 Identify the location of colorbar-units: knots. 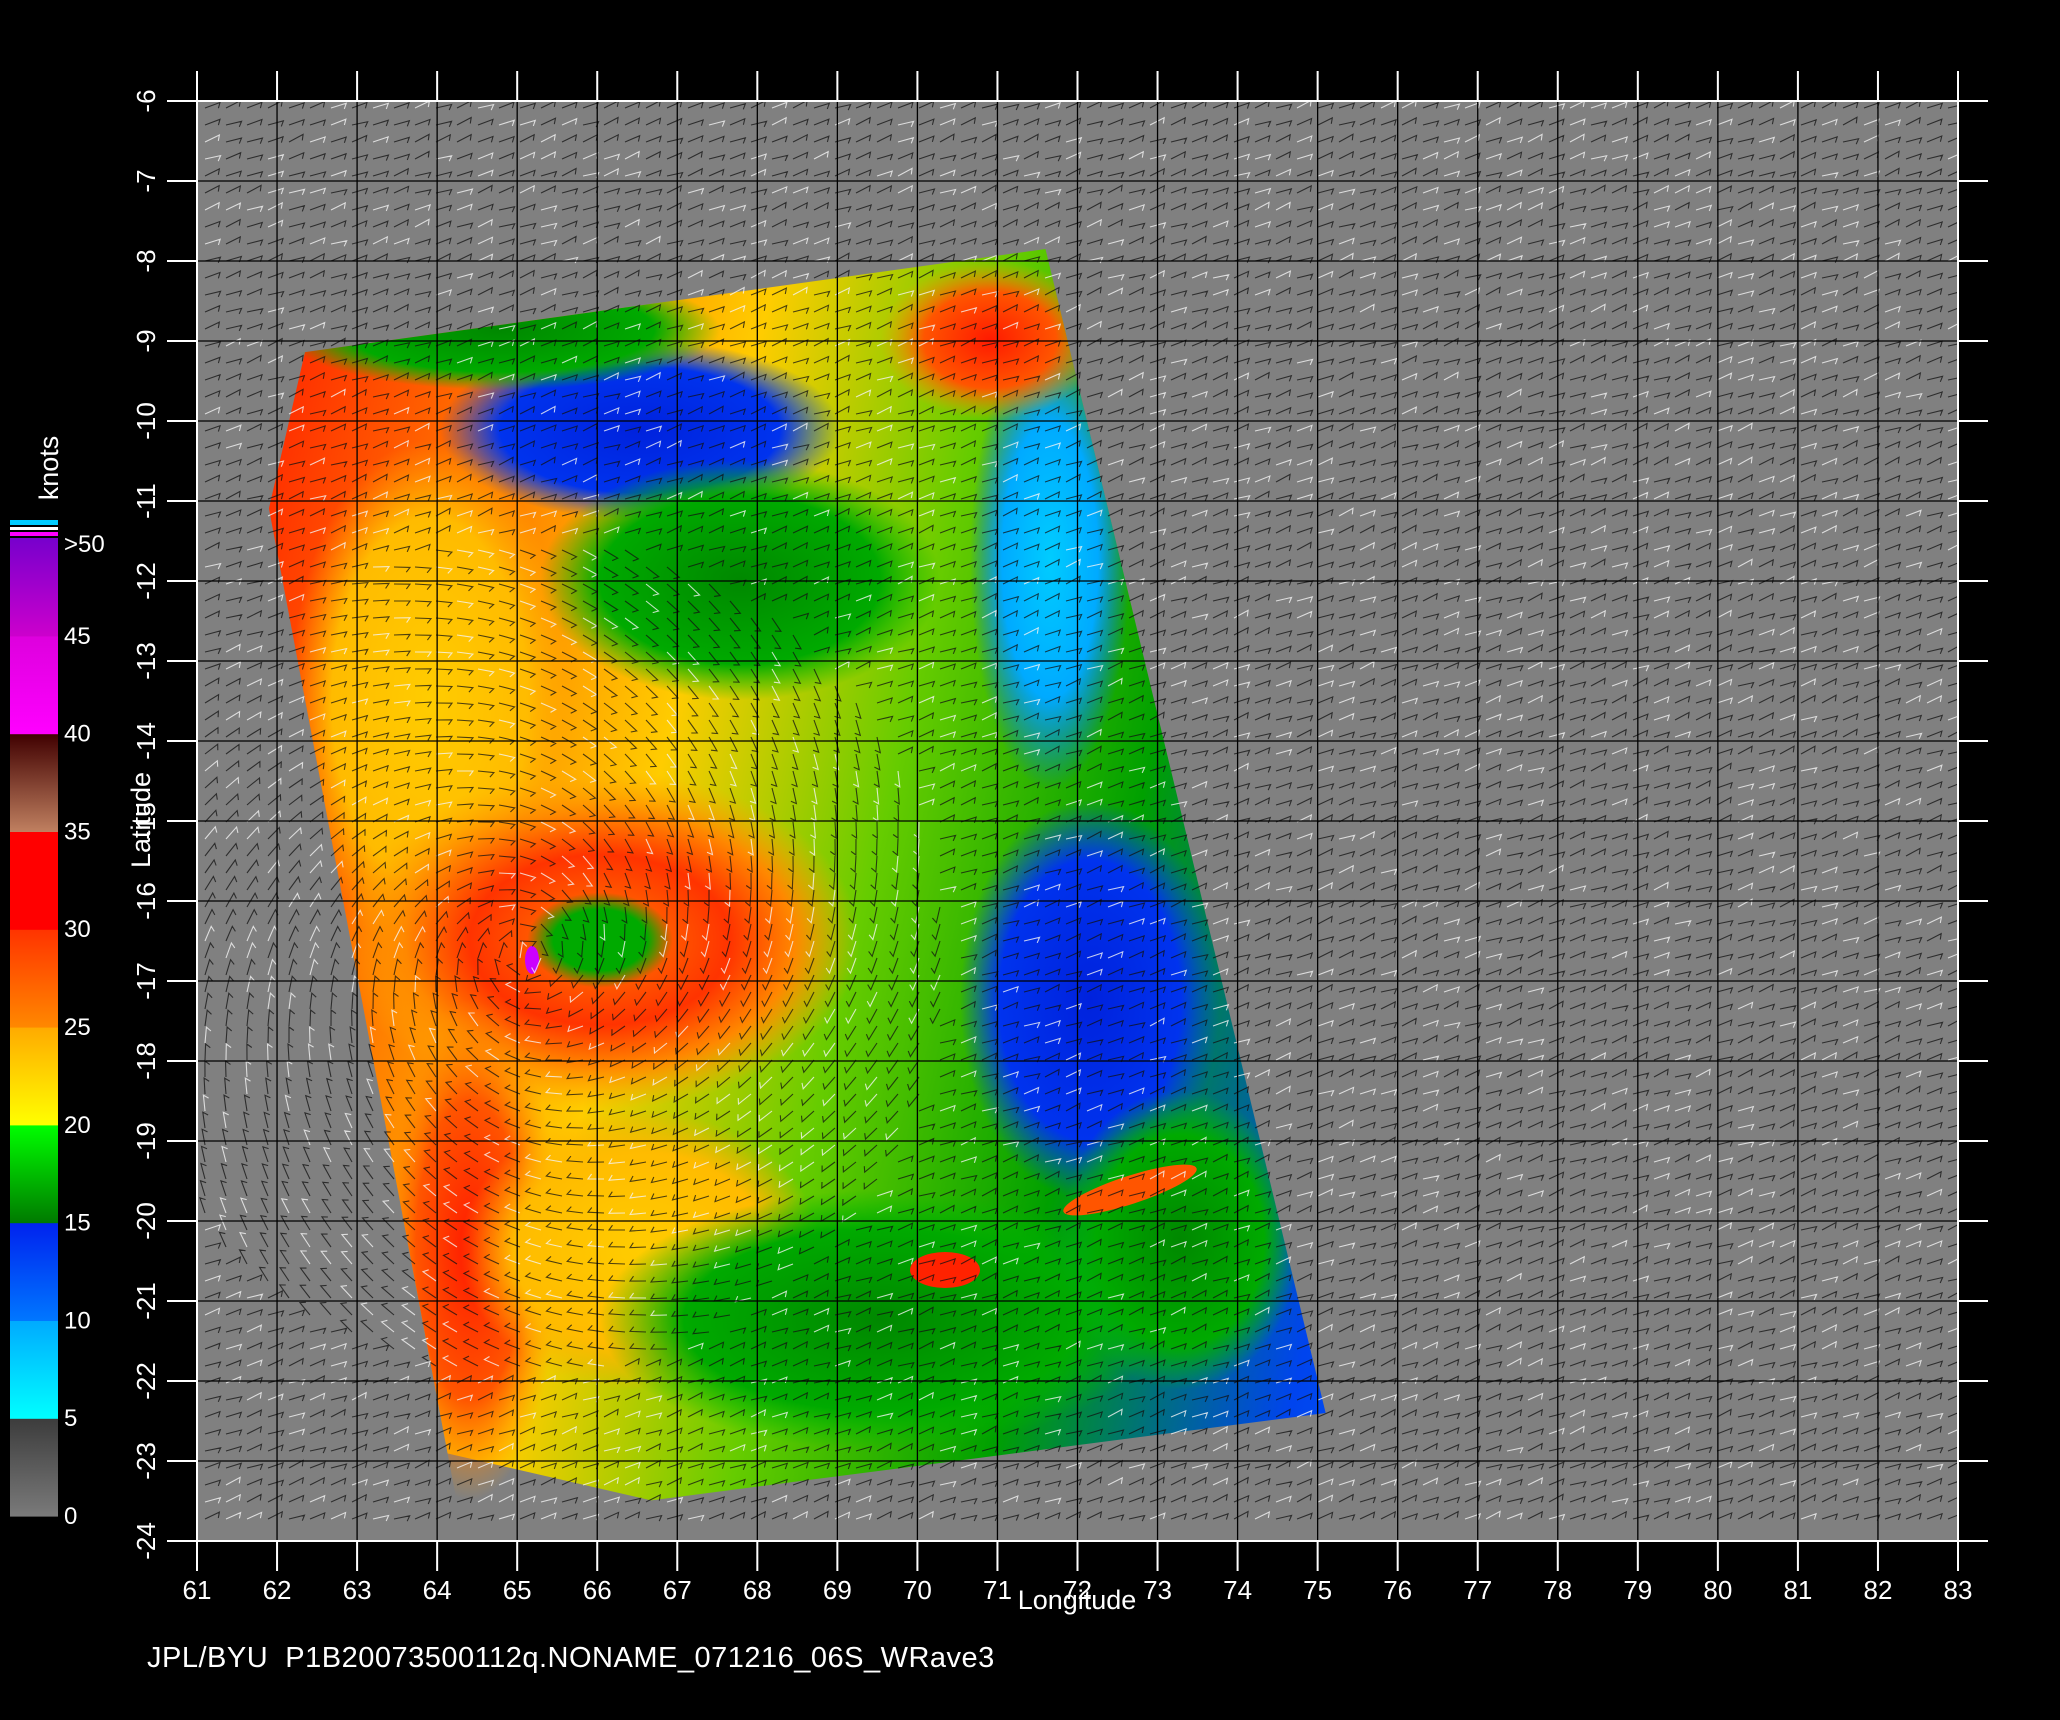
(49, 468).